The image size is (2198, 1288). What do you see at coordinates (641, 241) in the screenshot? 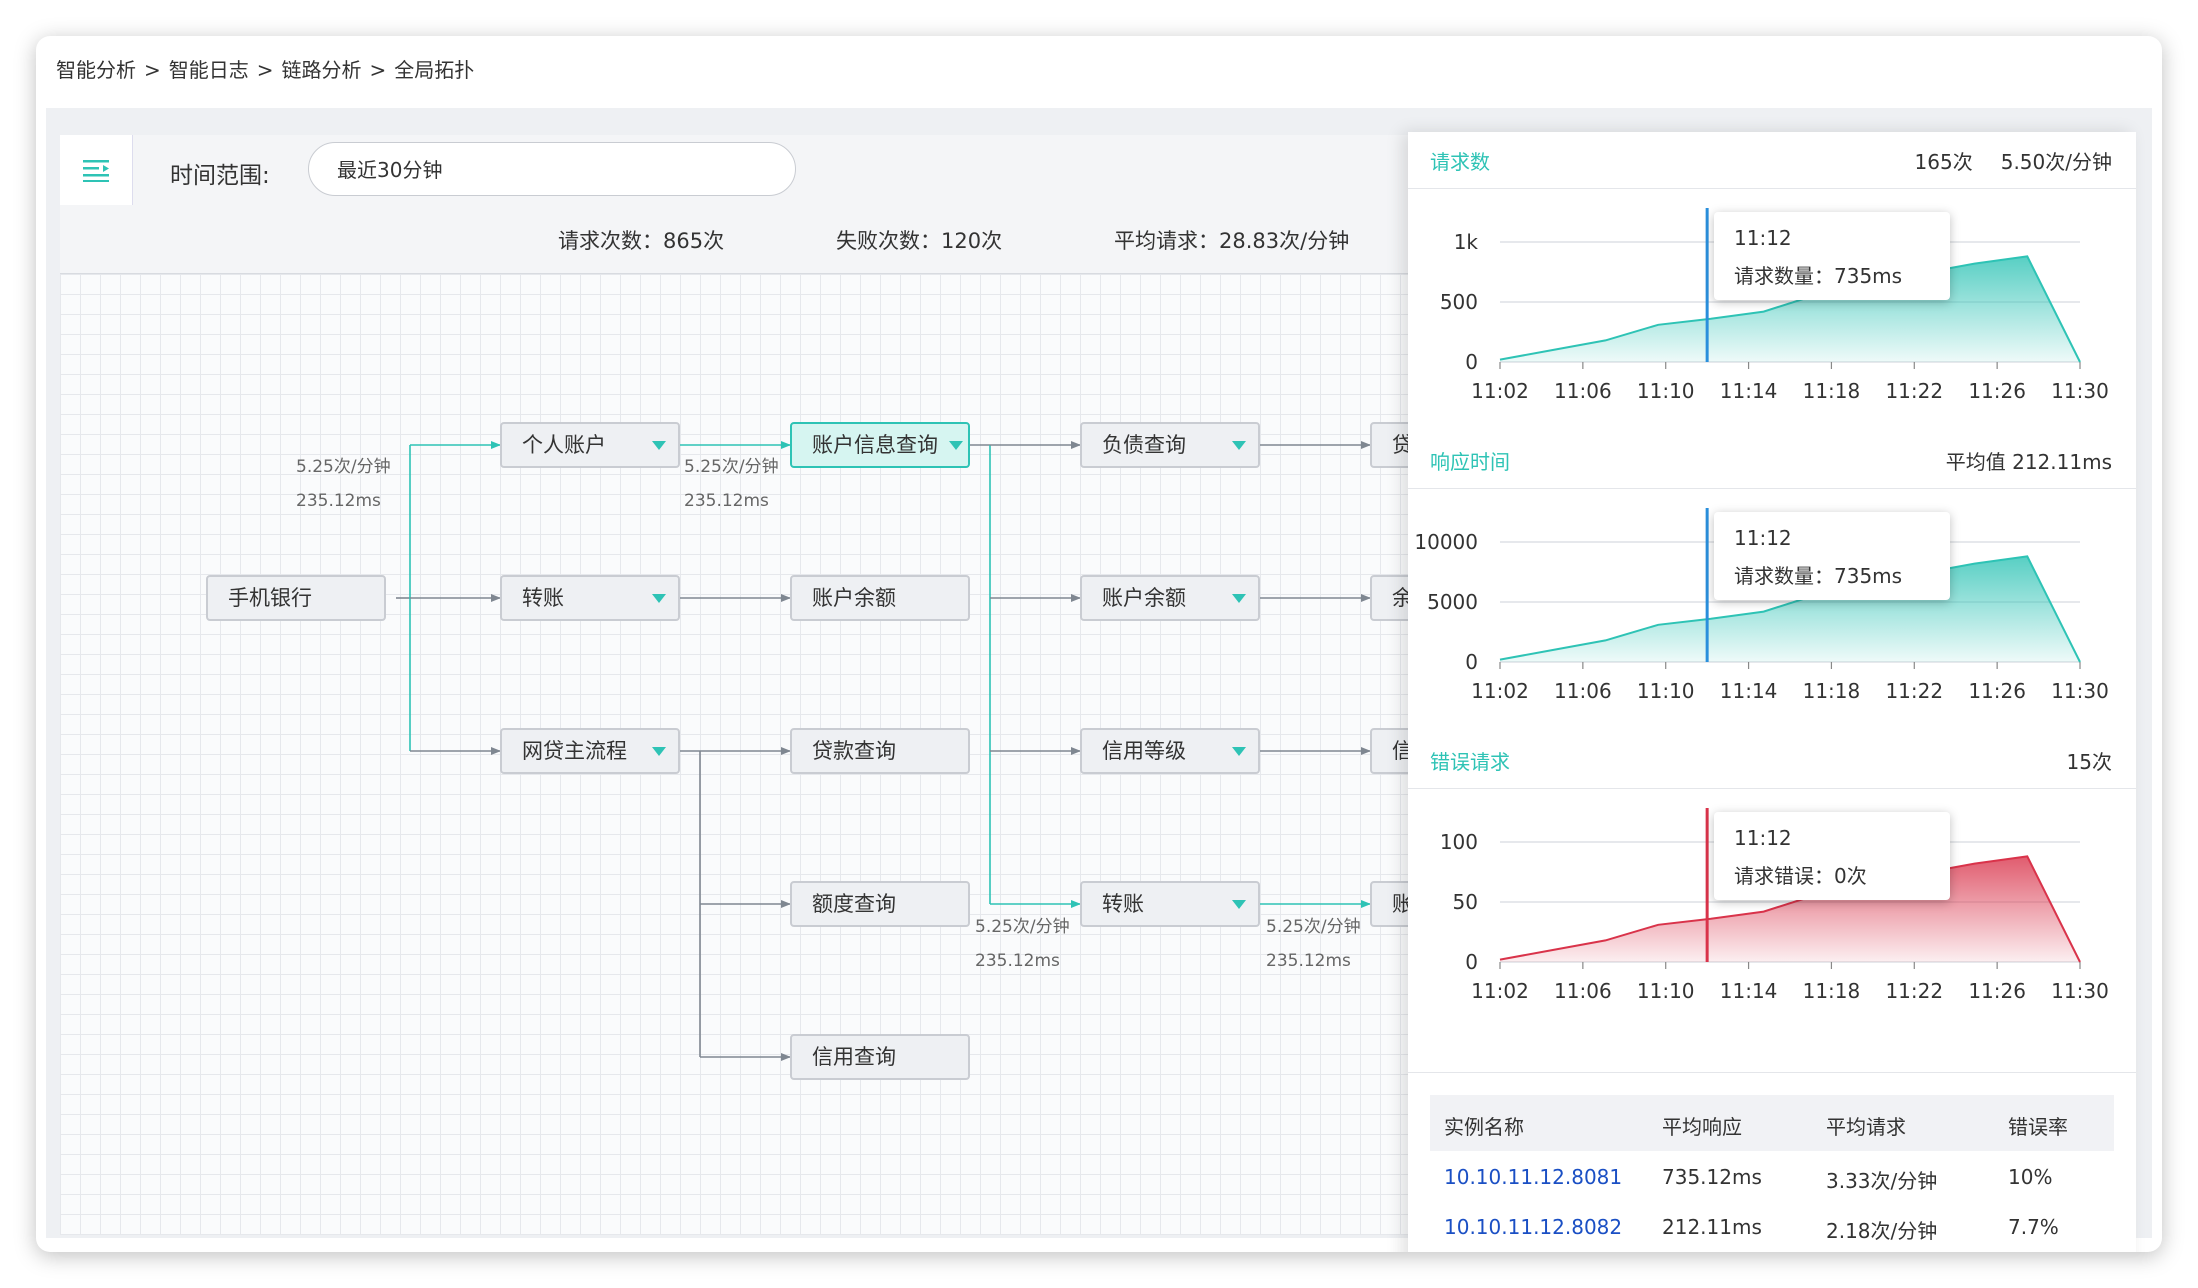
I see `total-requests: 请求次数：865次` at bounding box center [641, 241].